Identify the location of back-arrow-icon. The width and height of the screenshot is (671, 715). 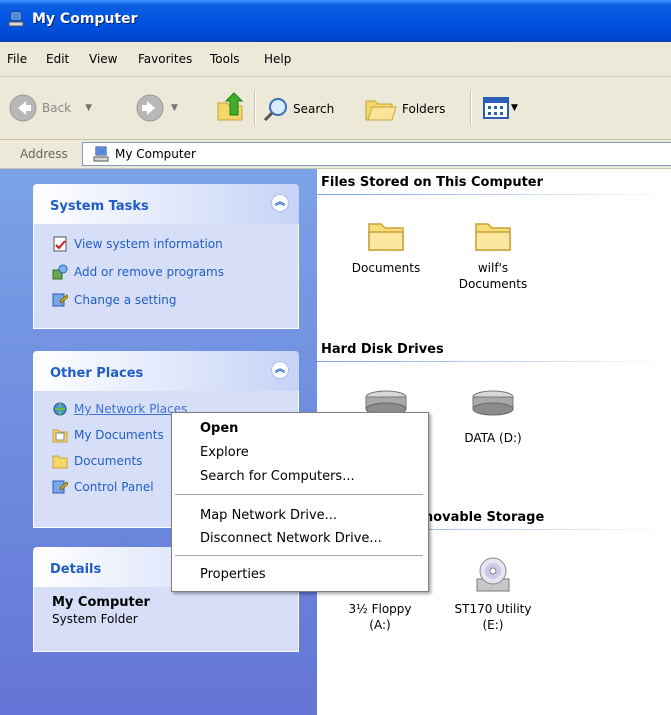
(23, 108).